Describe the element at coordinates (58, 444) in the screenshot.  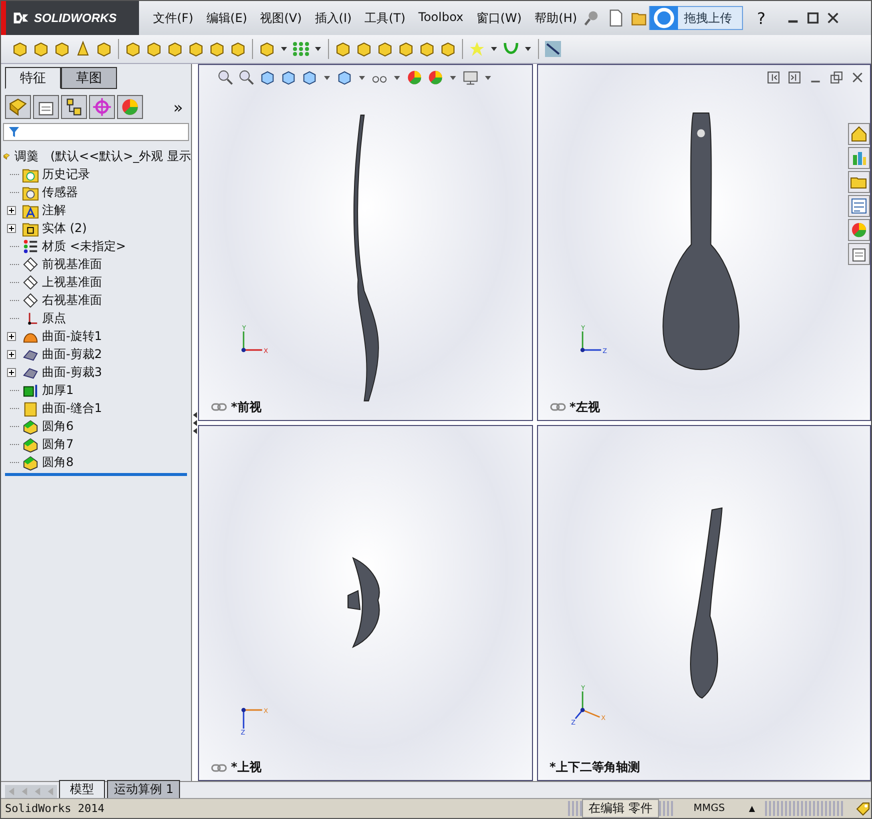
I see `tree-item: 圆角7` at that location.